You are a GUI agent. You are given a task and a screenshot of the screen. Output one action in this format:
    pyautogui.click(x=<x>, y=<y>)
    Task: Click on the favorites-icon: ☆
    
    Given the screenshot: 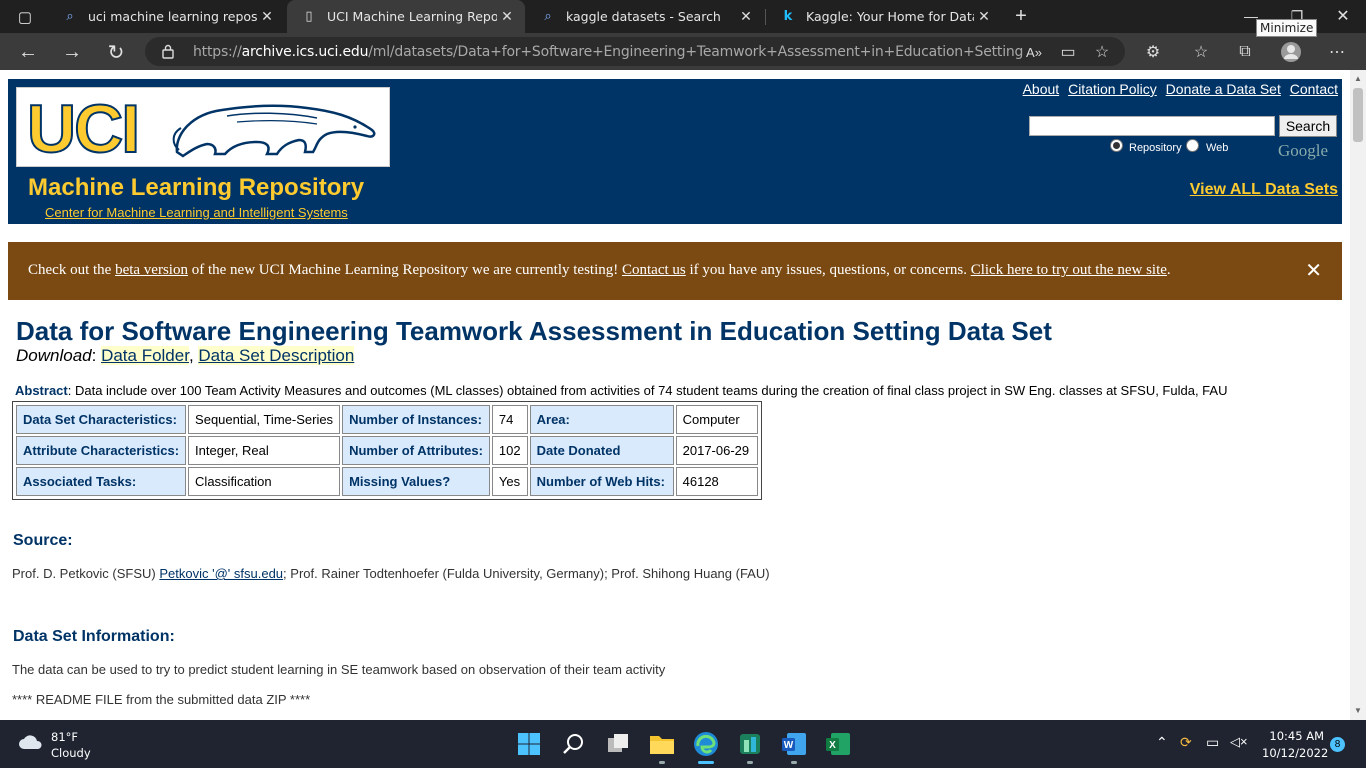 What is the action you would take?
    pyautogui.click(x=1201, y=52)
    